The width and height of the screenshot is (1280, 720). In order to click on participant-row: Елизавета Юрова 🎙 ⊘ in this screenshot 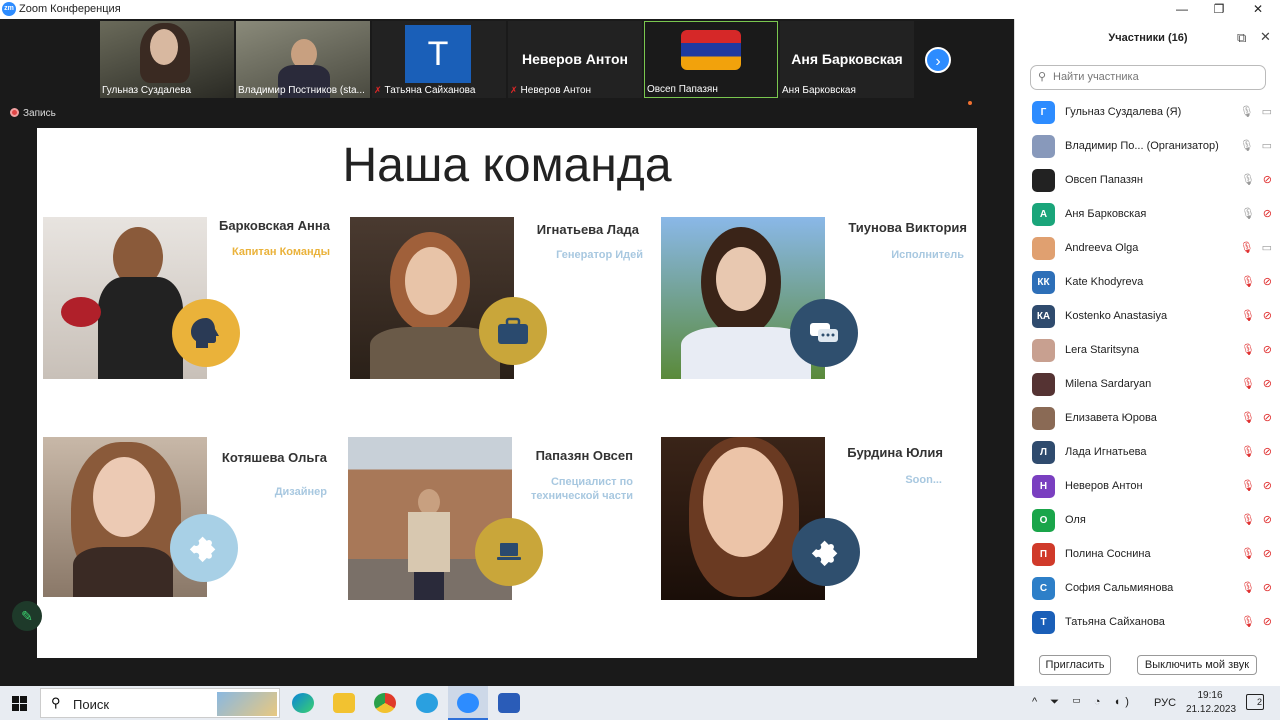, I will do `click(1152, 418)`.